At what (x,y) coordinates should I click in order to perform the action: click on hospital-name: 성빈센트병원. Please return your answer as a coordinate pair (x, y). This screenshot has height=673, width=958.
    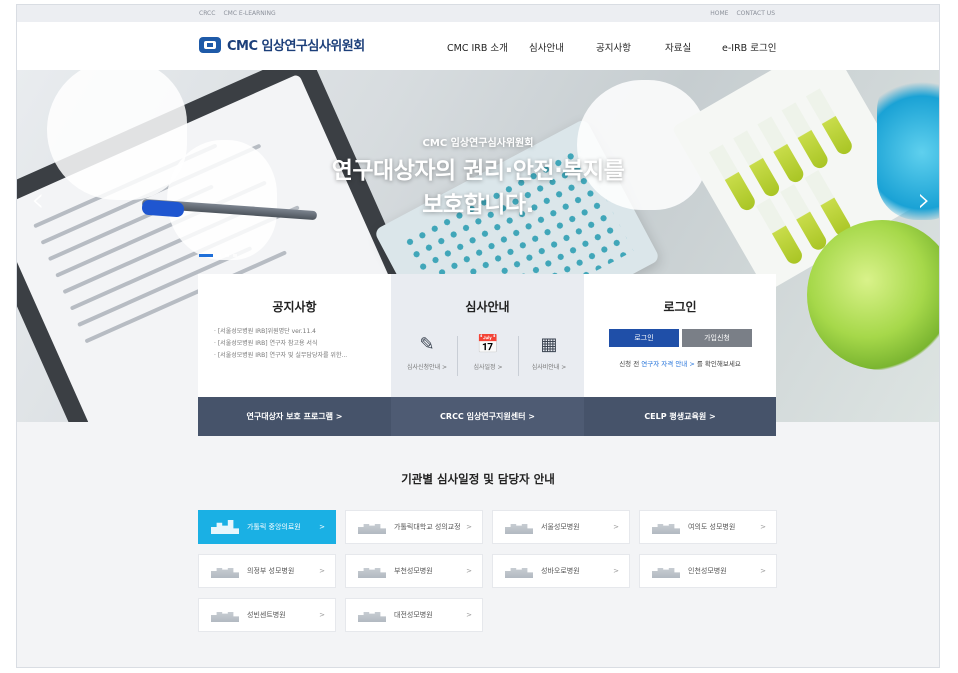
    Looking at the image, I should click on (266, 615).